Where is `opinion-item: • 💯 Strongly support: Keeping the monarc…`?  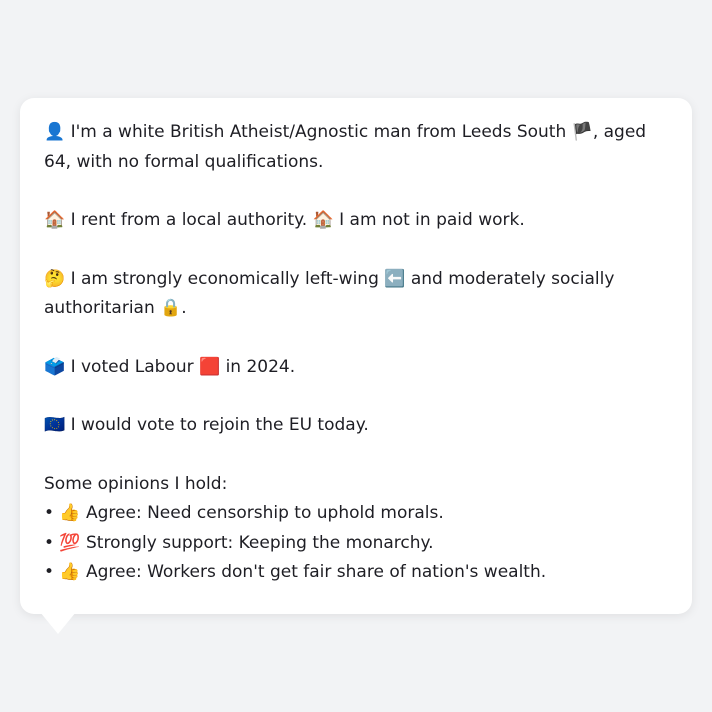
opinion-item: • 💯 Strongly support: Keeping the monarc… is located at coordinates (239, 542).